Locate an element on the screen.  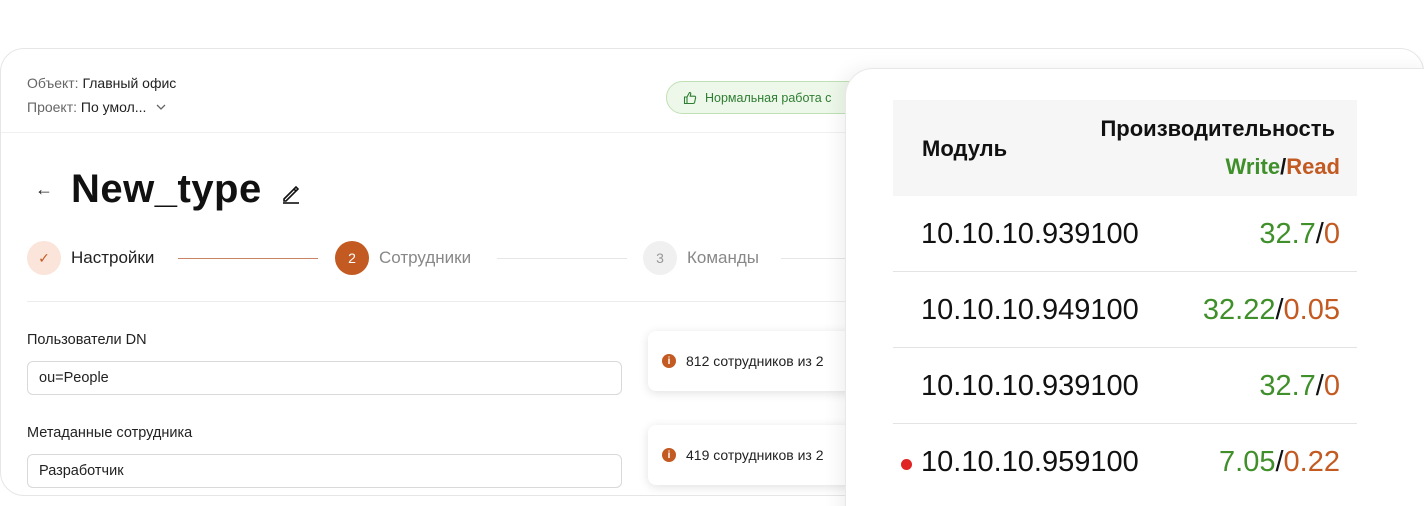
read-value: 0.22 is located at coordinates (1311, 462).